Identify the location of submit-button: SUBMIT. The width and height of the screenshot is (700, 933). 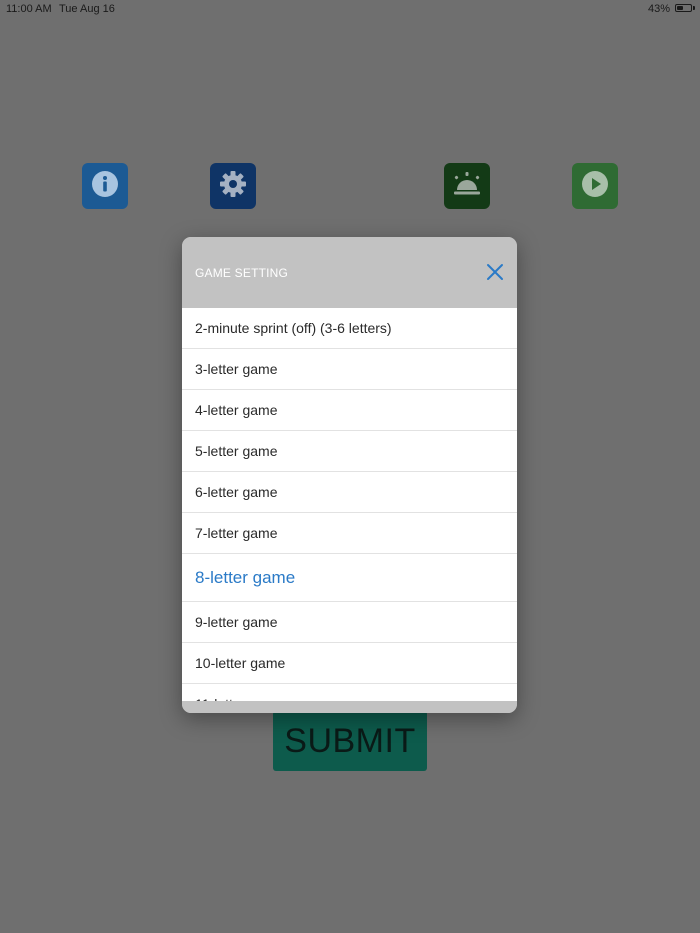
(350, 741).